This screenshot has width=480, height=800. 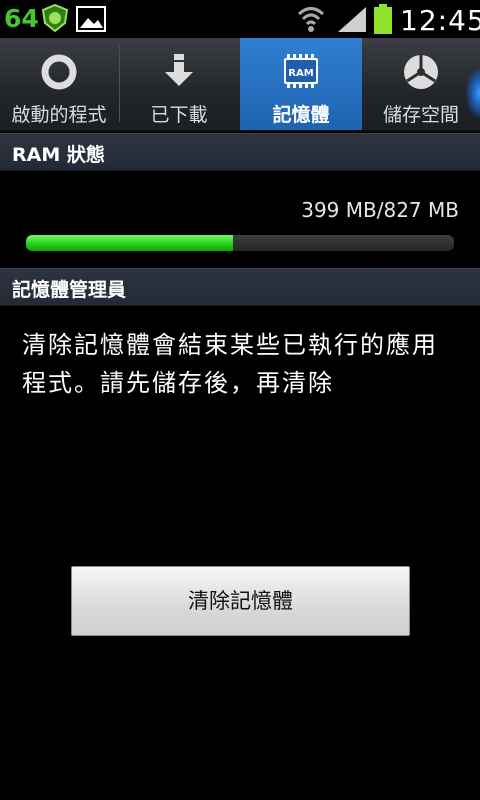 What do you see at coordinates (59, 115) in the screenshot?
I see `tab-label: 啟動的程式` at bounding box center [59, 115].